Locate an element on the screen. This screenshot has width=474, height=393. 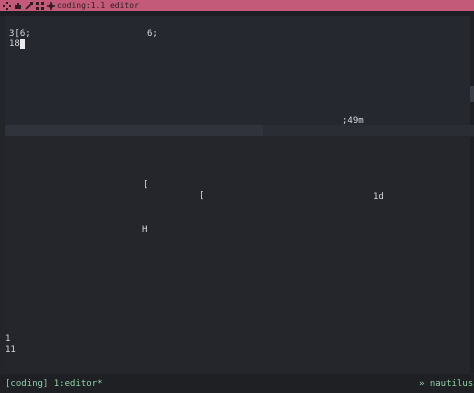
text-cursor is located at coordinates (22, 44).